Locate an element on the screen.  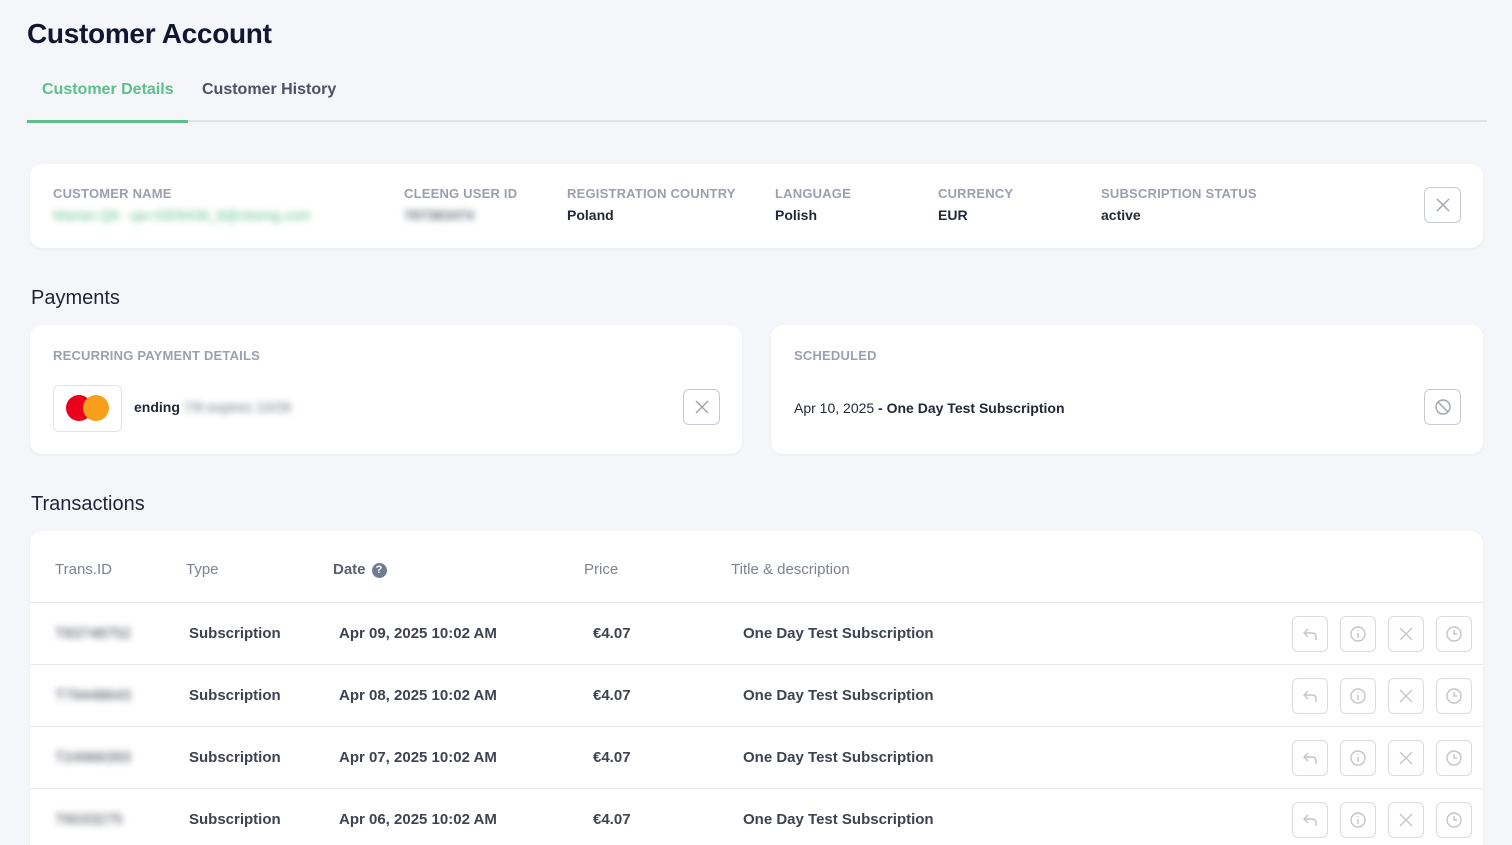
date-cell: Apr 08, 2025 10:02 AM is located at coordinates (418, 695).